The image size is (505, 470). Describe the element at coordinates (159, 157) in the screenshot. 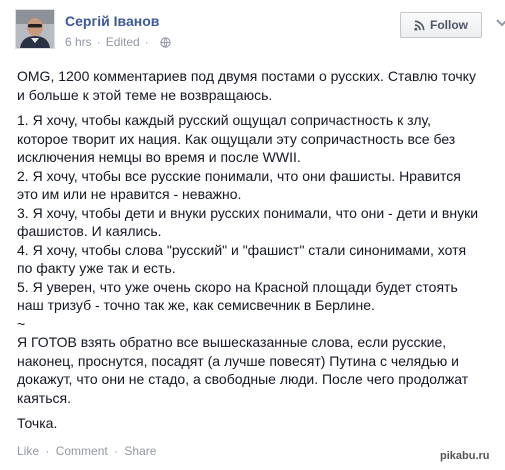

I see `post-text-line: исключения немцы во время и после WWII.` at that location.